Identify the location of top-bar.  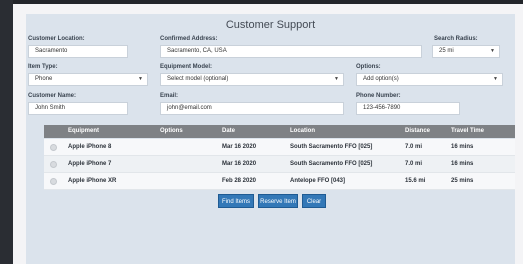
(261, 2).